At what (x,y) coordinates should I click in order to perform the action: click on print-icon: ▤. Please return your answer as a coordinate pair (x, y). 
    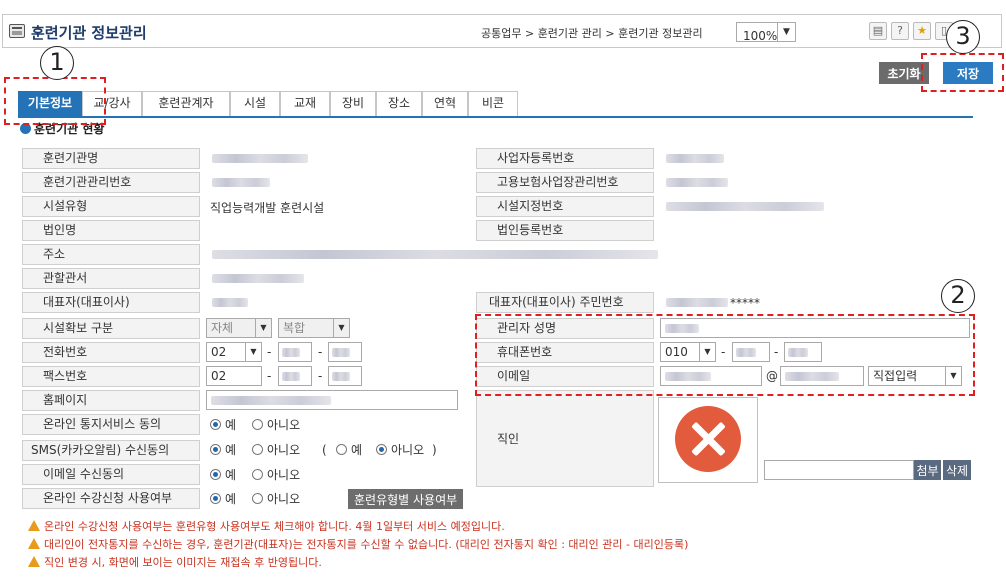
    Looking at the image, I should click on (878, 31).